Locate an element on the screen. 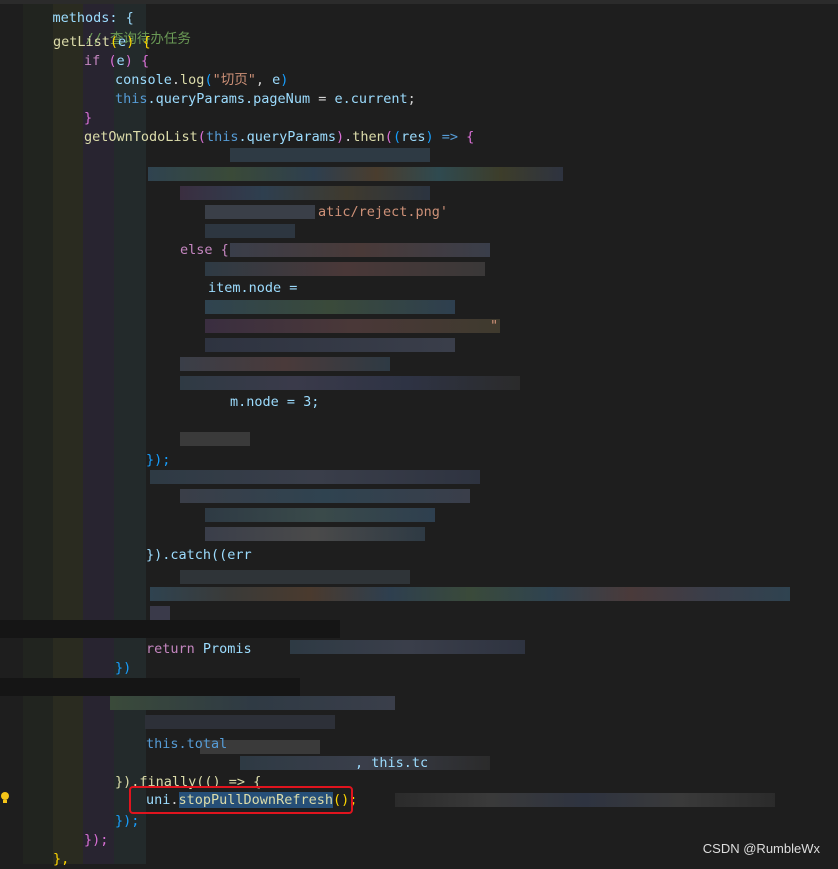 Image resolution: width=838 pixels, height=869 pixels. code-fragment-brace: }) is located at coordinates (123, 668).